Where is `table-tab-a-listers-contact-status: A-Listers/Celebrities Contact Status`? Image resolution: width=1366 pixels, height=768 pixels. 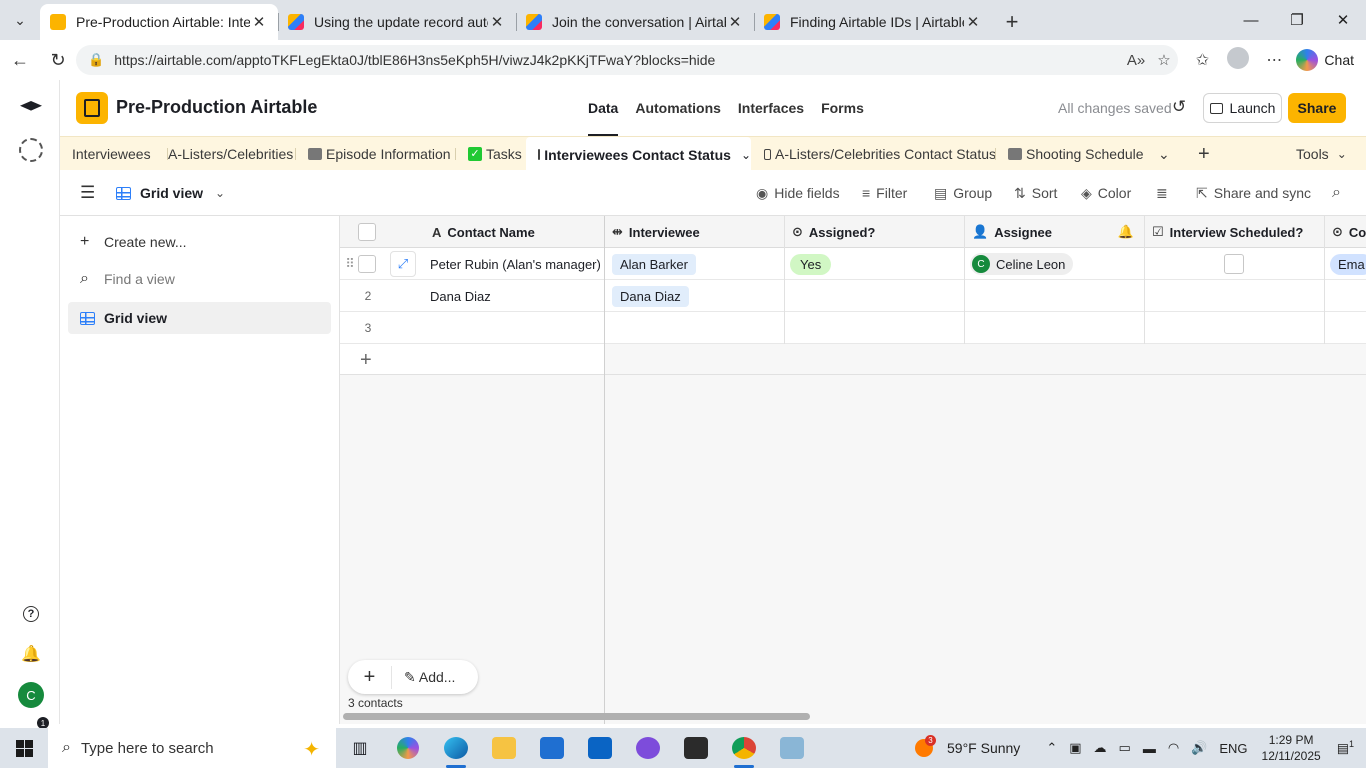
table-tab-a-listers-contact-status: A-Listers/Celebrities Contact Status is located at coordinates (880, 154).